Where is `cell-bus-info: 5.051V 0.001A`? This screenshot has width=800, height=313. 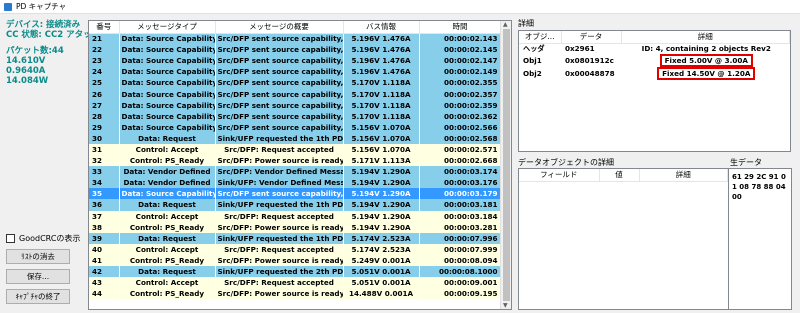
cell-bus-info: 5.051V 0.001A is located at coordinates (381, 271).